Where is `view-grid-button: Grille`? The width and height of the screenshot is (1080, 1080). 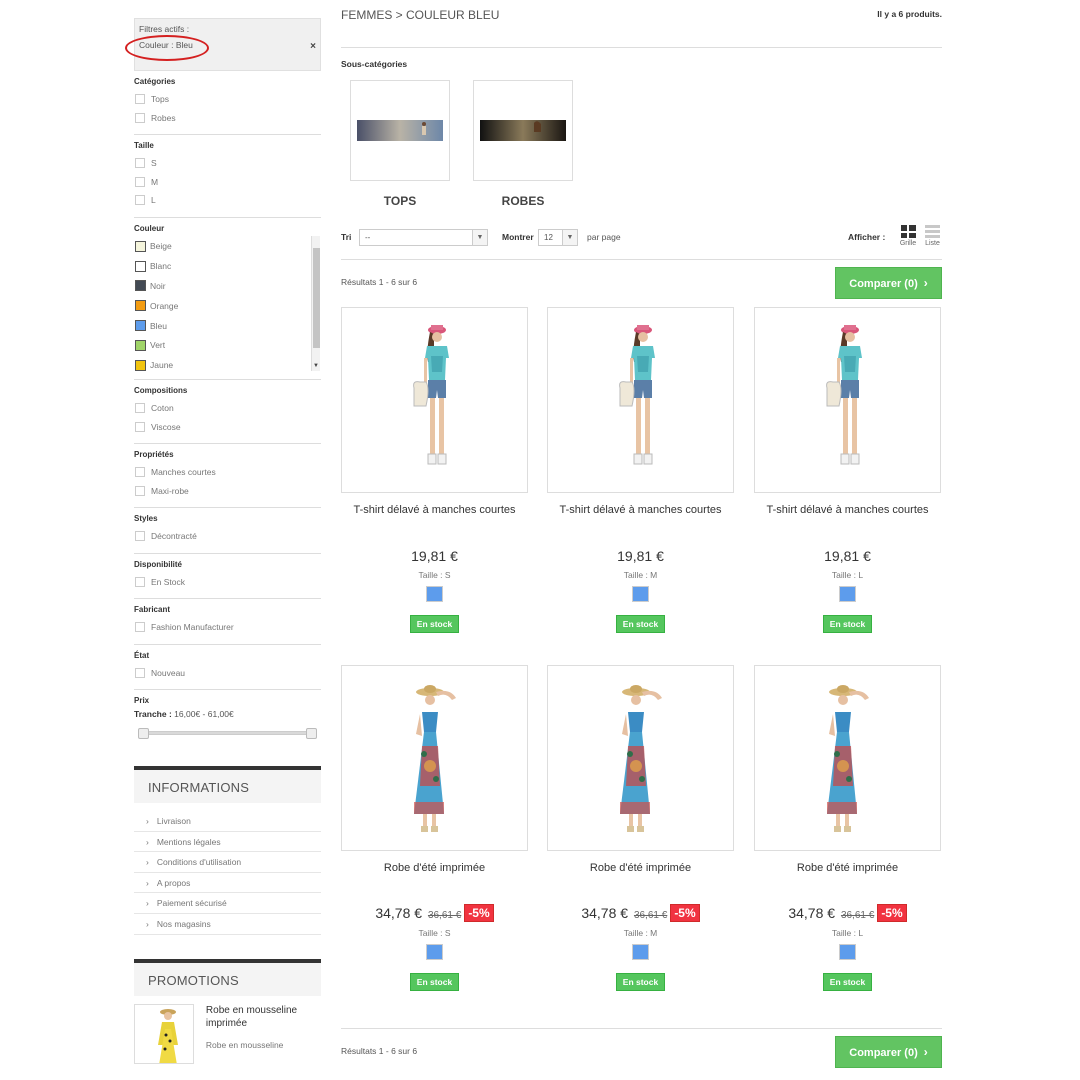
view-grid-button: Grille is located at coordinates (908, 236).